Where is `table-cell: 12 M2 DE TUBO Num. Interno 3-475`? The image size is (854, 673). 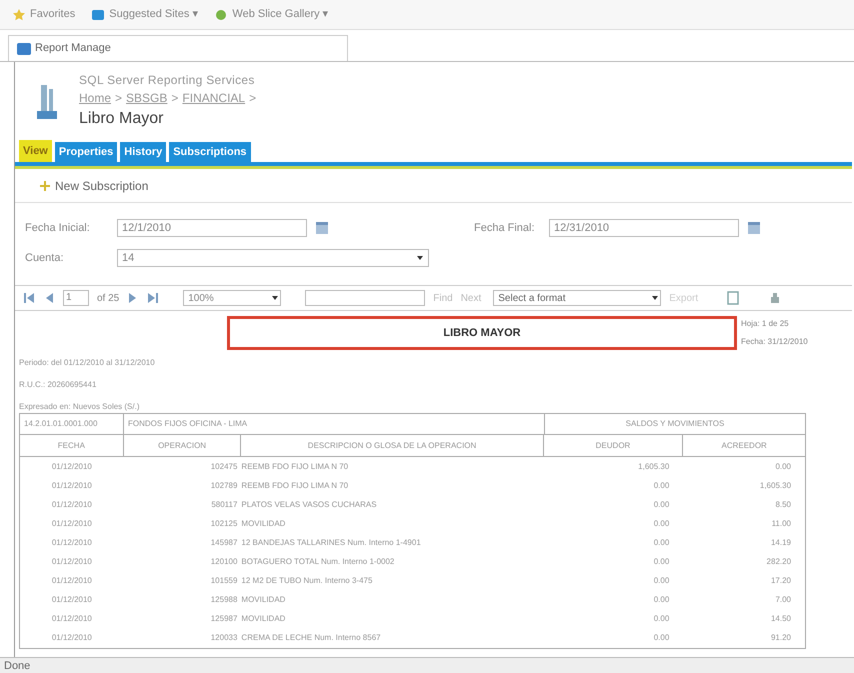 table-cell: 12 M2 DE TUBO Num. Interno 3-475 is located at coordinates (306, 580).